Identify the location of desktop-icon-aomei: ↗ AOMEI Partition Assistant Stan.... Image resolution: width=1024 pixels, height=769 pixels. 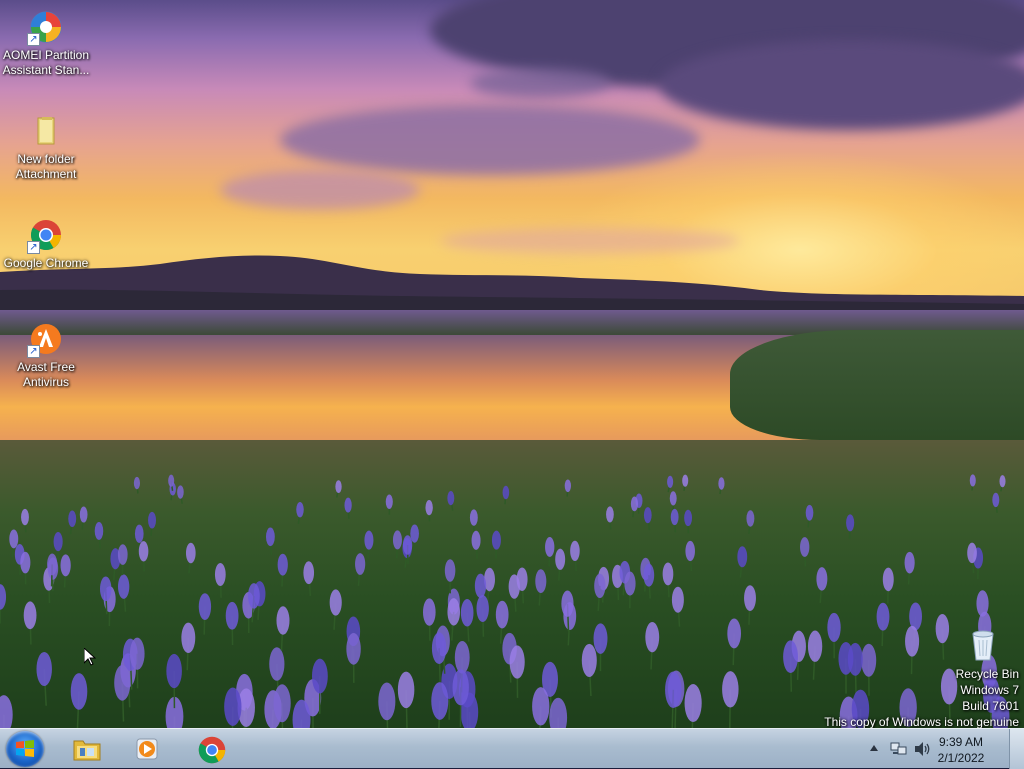
(46, 41).